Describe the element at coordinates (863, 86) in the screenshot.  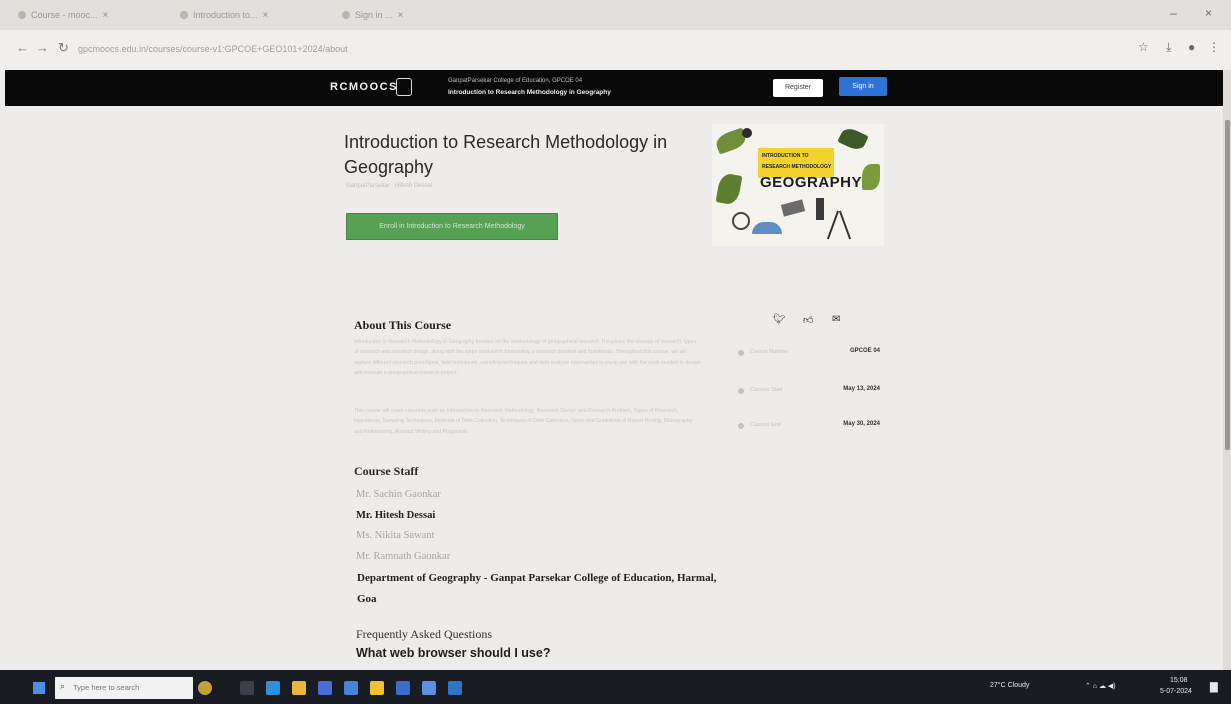
I see `sign-in-button: Sign in` at that location.